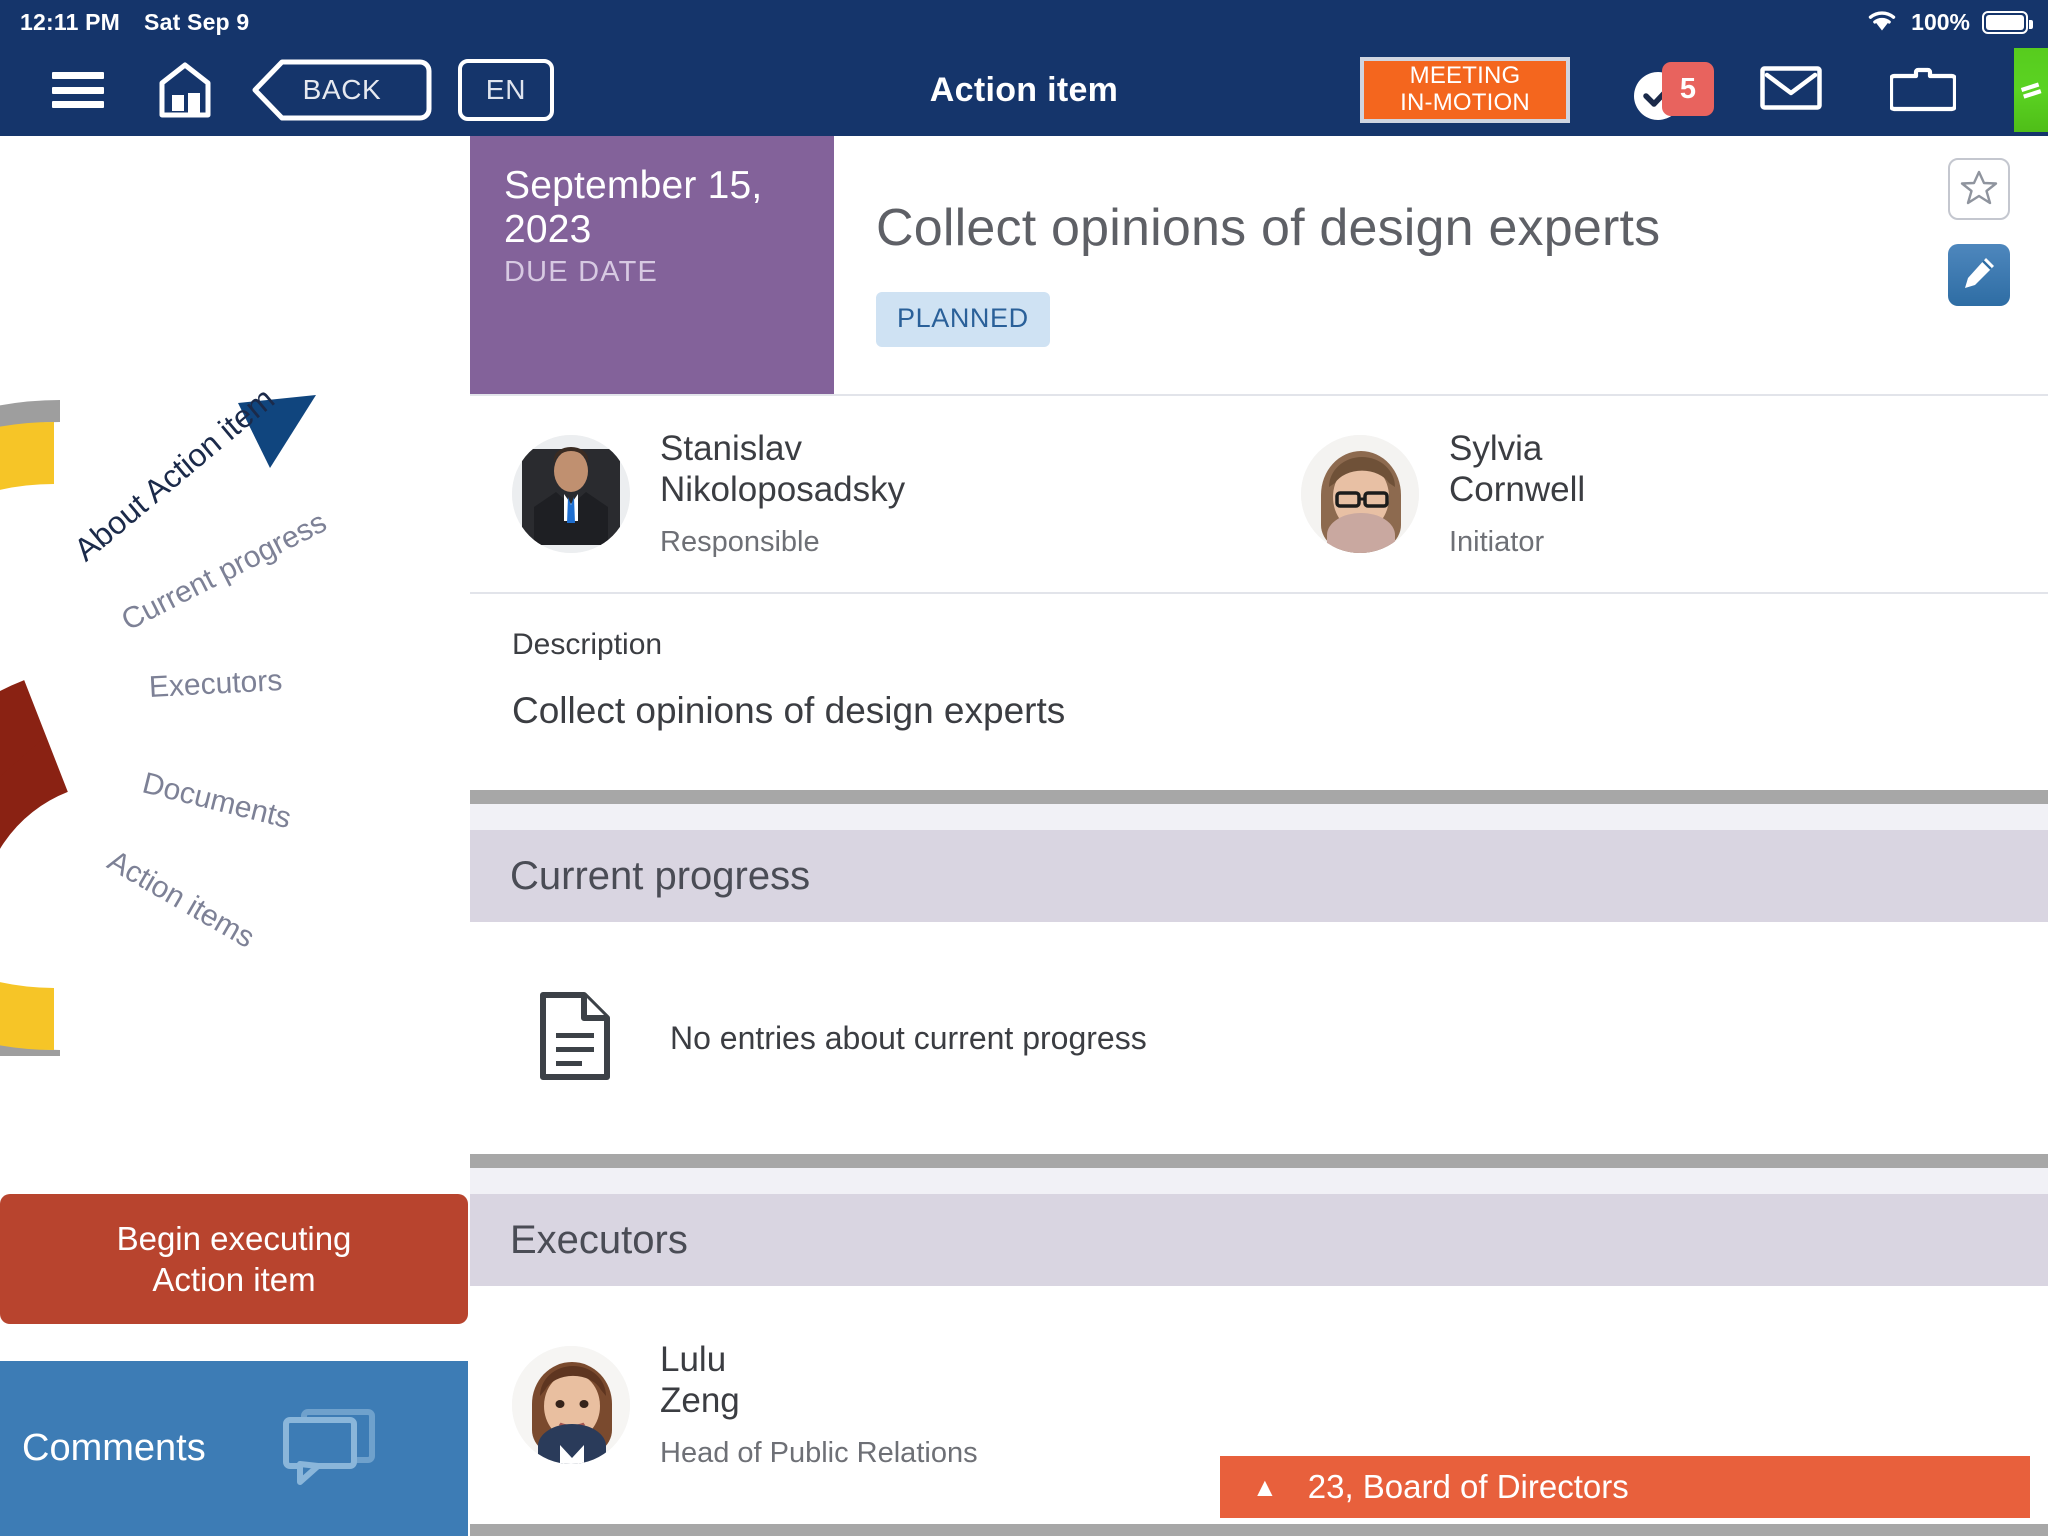  What do you see at coordinates (633, 207) in the screenshot?
I see `due-date-value: September 15, 2023` at bounding box center [633, 207].